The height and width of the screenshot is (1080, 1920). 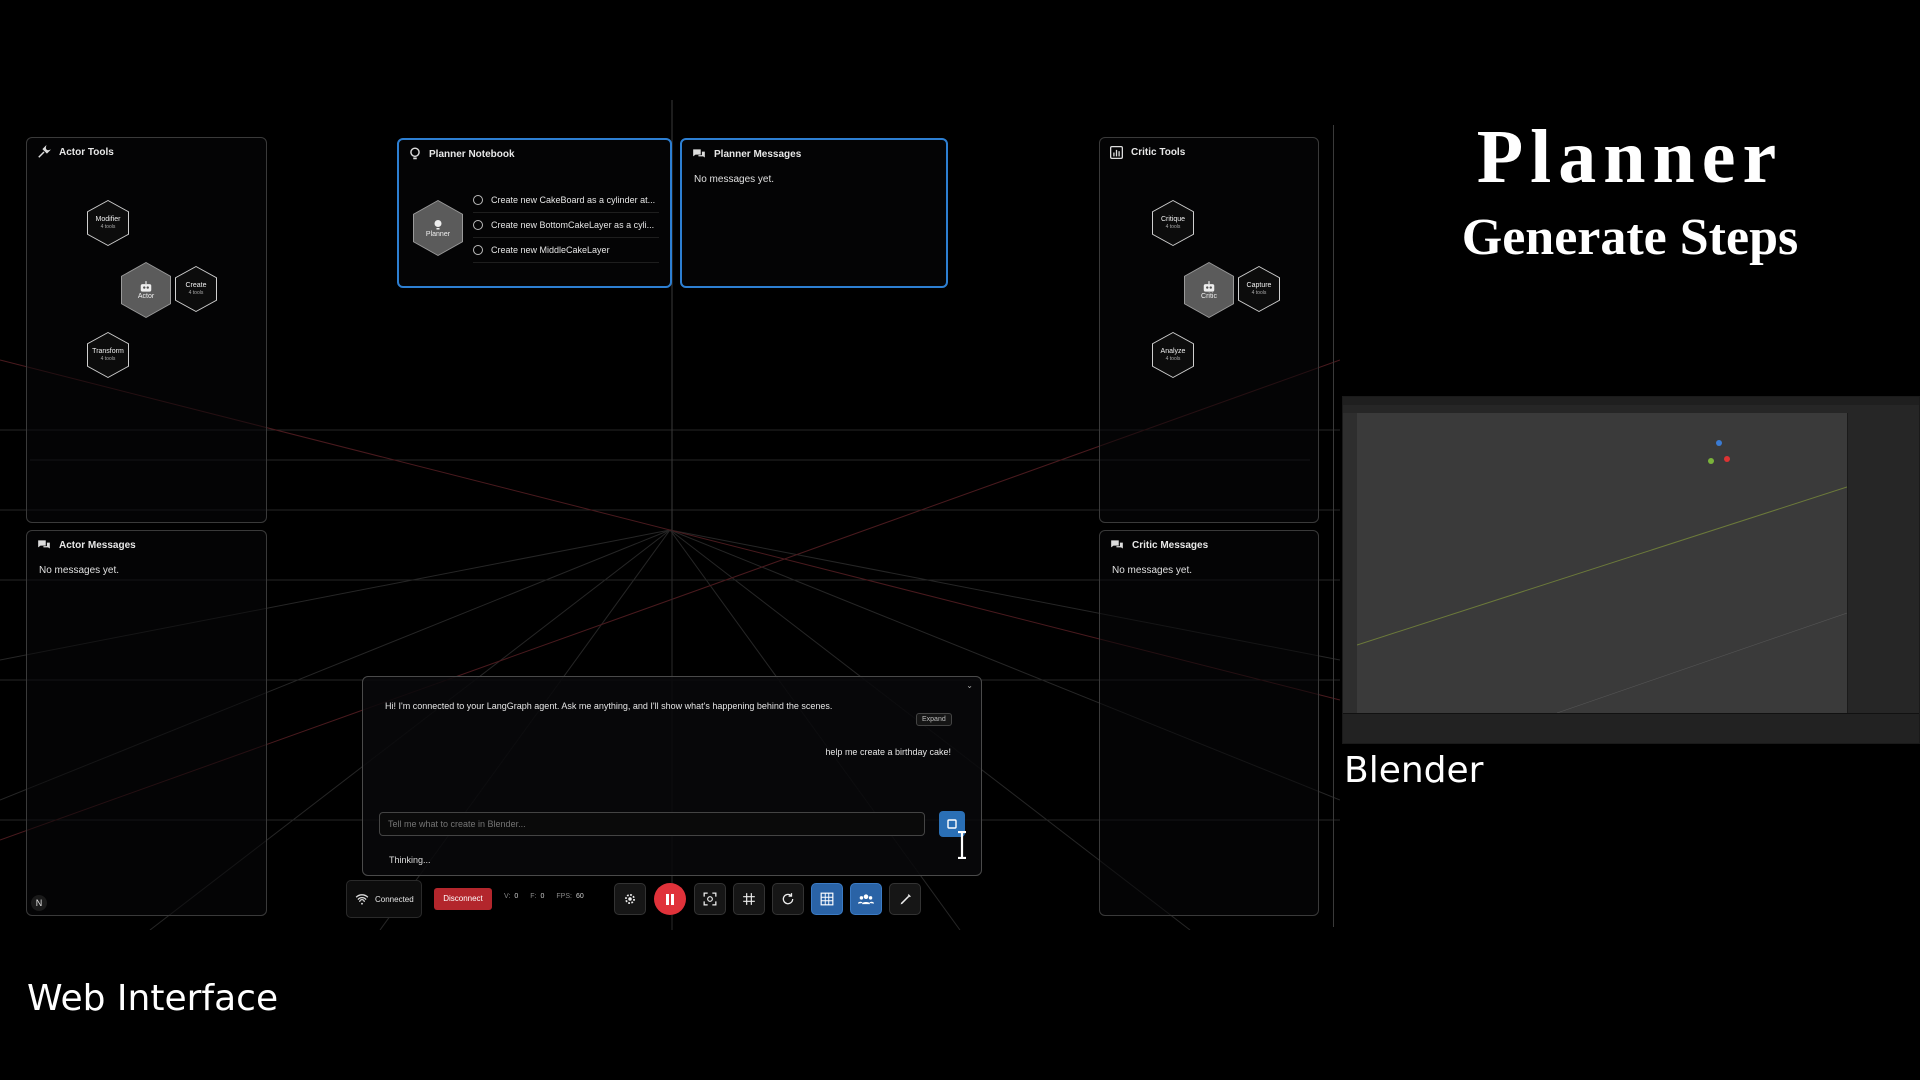 What do you see at coordinates (1209, 152) in the screenshot?
I see `critic-tools-header: Critic Tools` at bounding box center [1209, 152].